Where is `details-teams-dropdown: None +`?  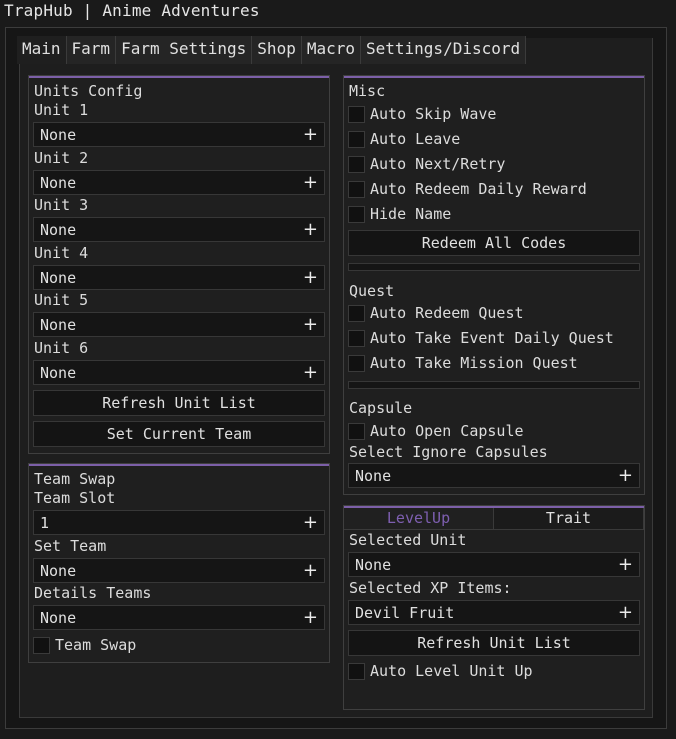
details-teams-dropdown: None + is located at coordinates (179, 617).